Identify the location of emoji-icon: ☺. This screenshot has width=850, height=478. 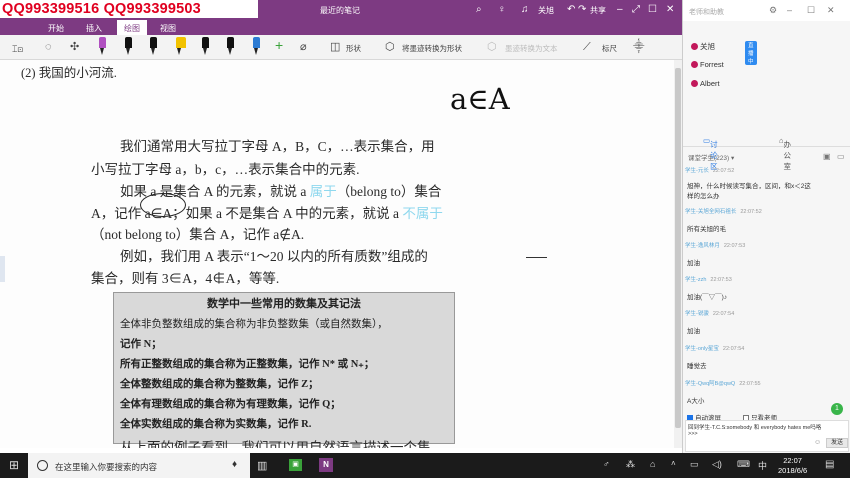
(817, 442).